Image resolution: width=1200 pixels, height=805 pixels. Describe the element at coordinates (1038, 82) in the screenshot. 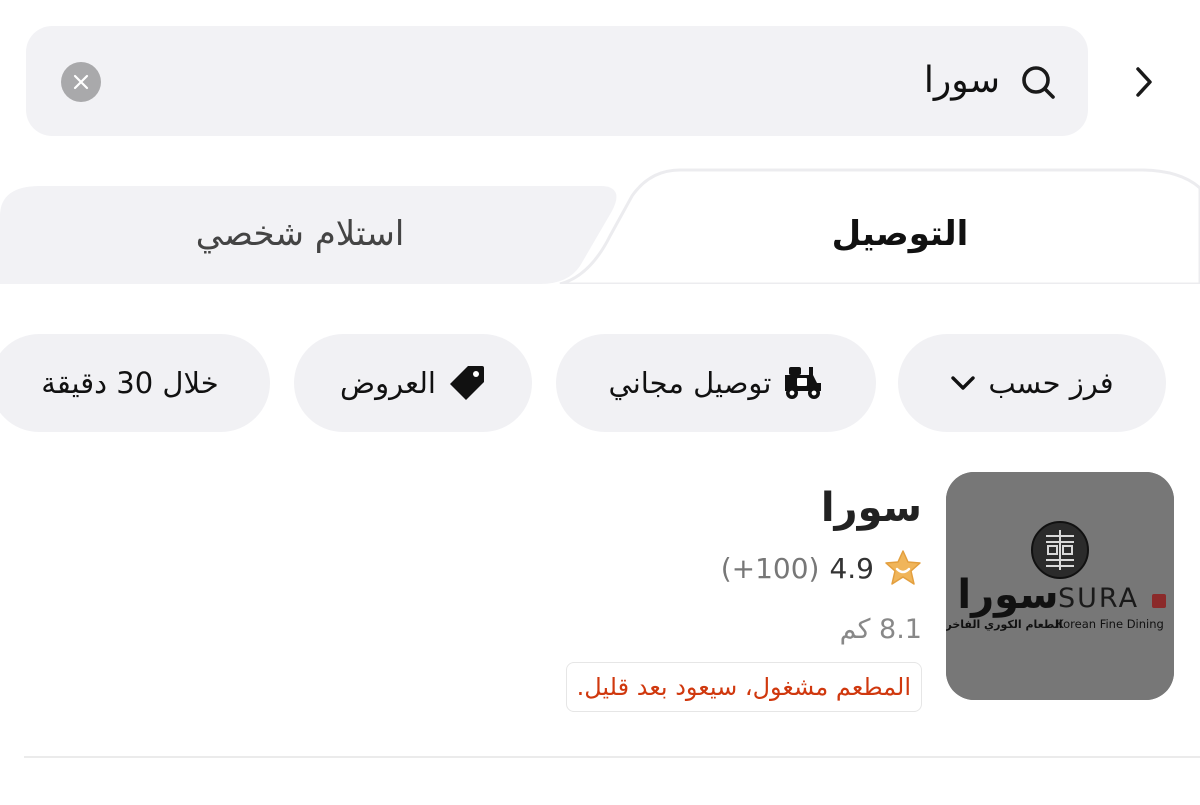

I see `search-icon` at that location.